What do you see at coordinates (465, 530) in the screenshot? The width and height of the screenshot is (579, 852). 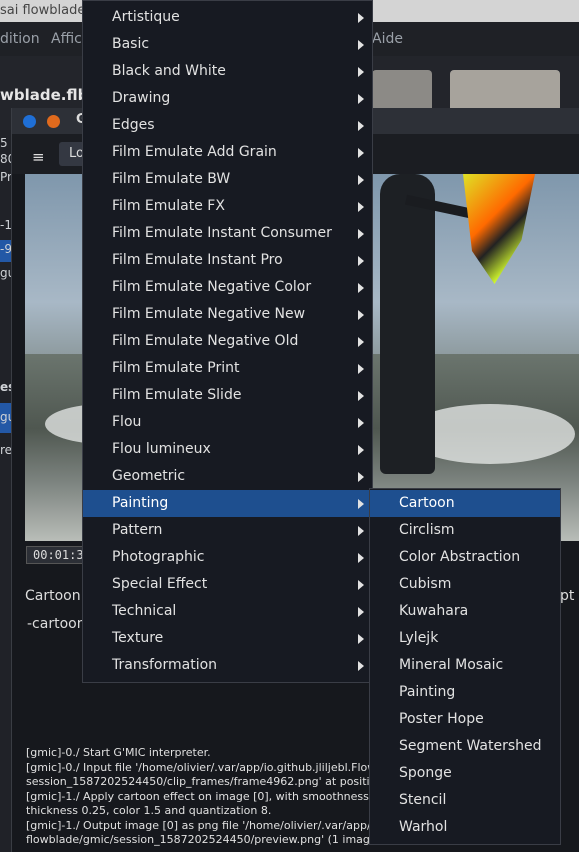 I see `submenu-item-circlism: Circlism` at bounding box center [465, 530].